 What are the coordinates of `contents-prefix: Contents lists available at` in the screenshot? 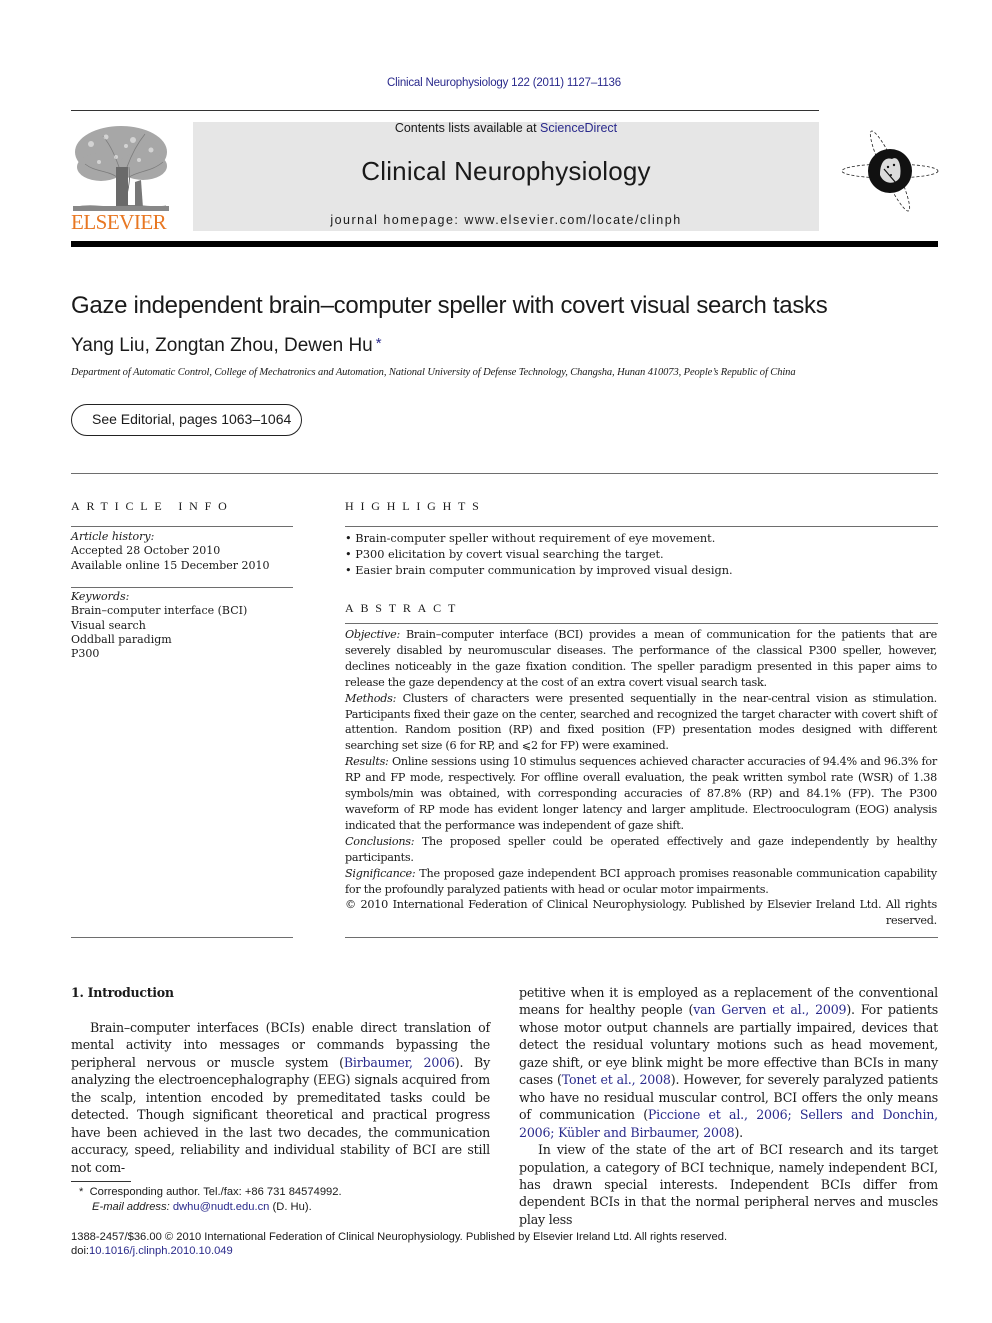 It's located at (467, 128).